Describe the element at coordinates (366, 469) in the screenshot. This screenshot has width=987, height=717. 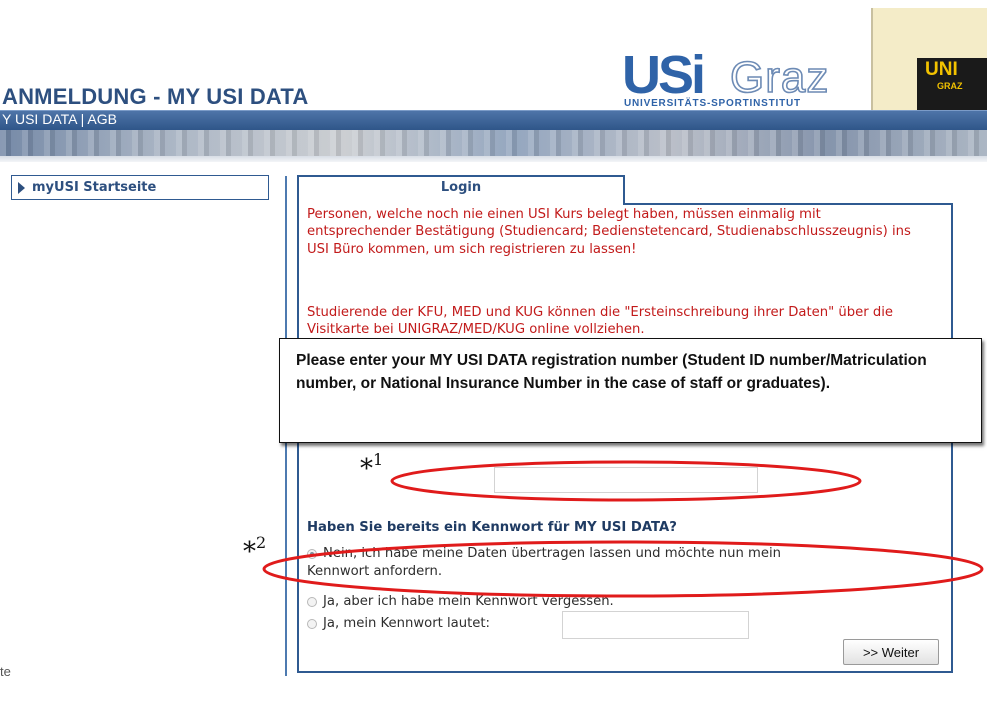
I see `marker-1-star: *` at that location.